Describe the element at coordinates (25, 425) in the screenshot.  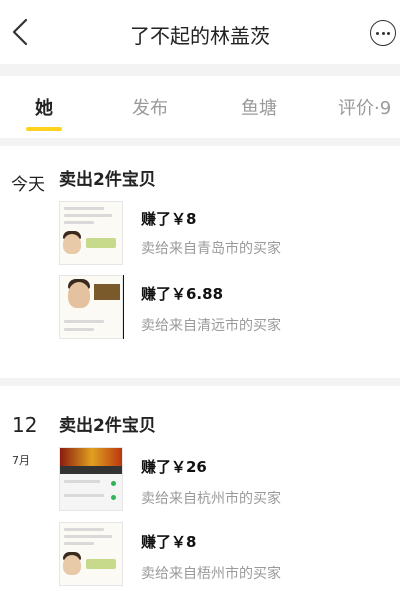
I see `day-number: 12` at that location.